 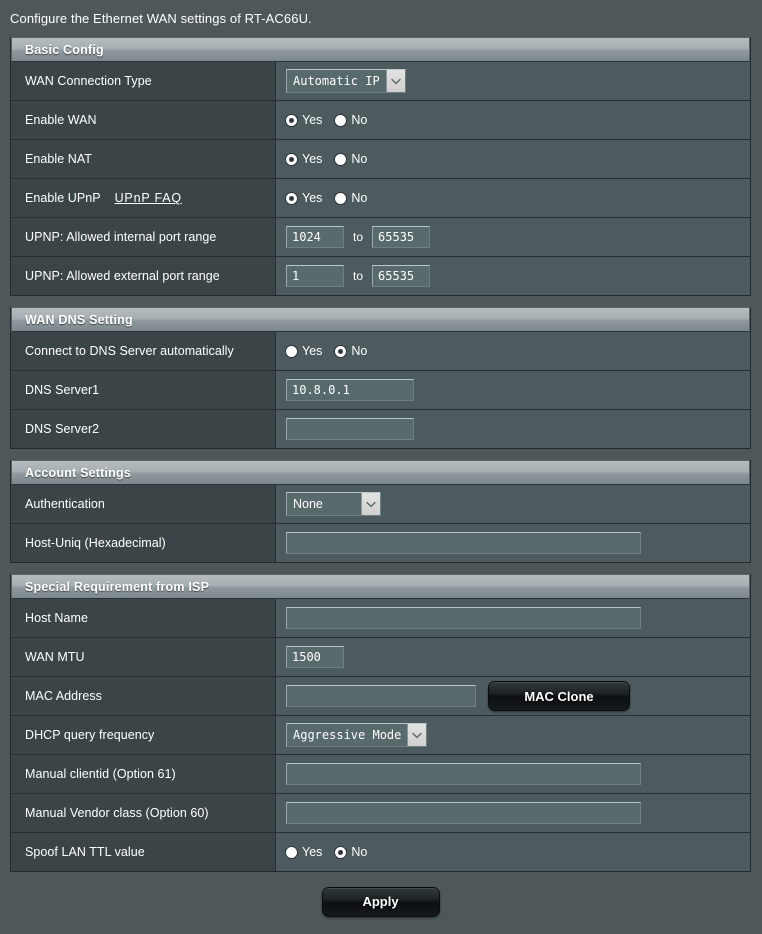 I want to click on enable-upnp-radio-no: No, so click(x=351, y=198).